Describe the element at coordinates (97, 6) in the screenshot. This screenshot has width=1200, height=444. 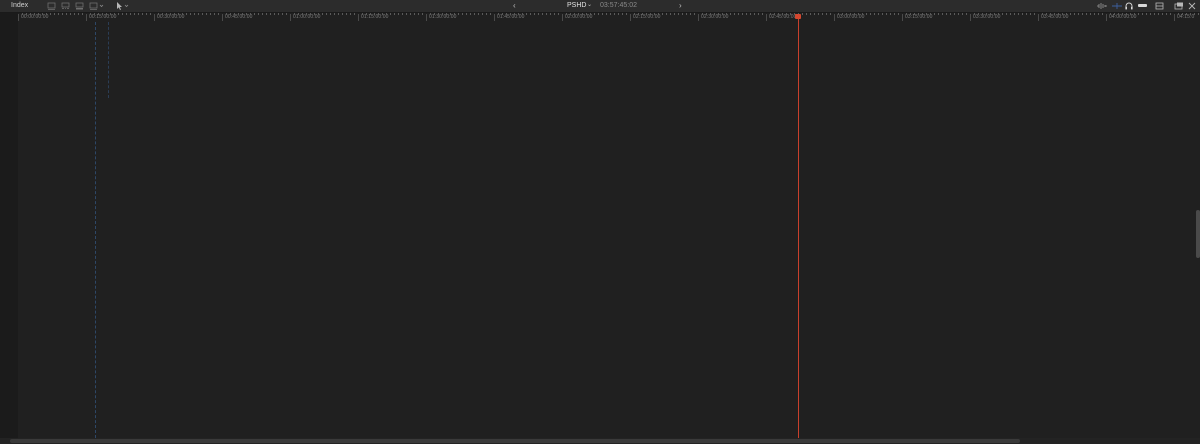
I see `clip-appearance-menu-icon` at that location.